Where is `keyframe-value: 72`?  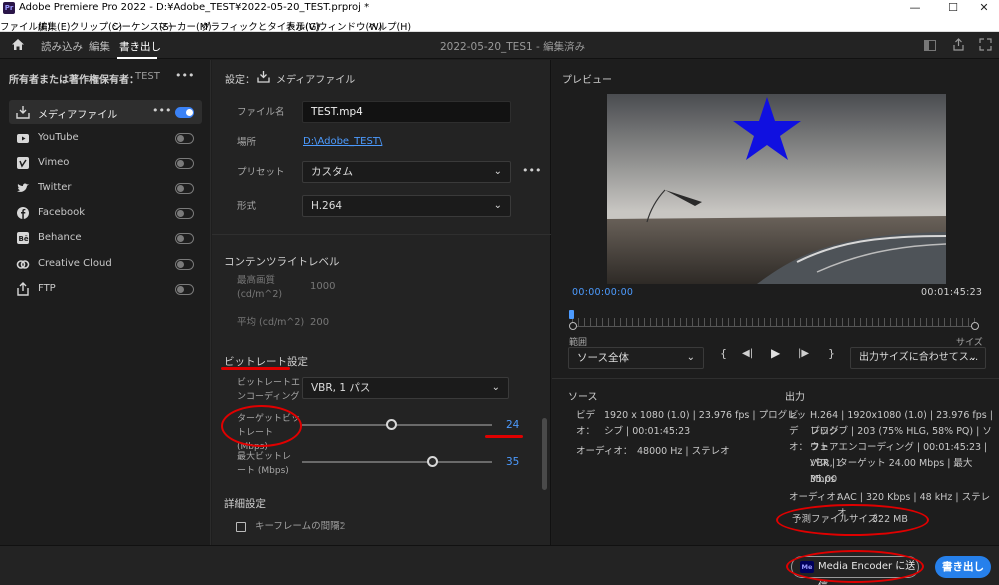 keyframe-value: 72 is located at coordinates (339, 526).